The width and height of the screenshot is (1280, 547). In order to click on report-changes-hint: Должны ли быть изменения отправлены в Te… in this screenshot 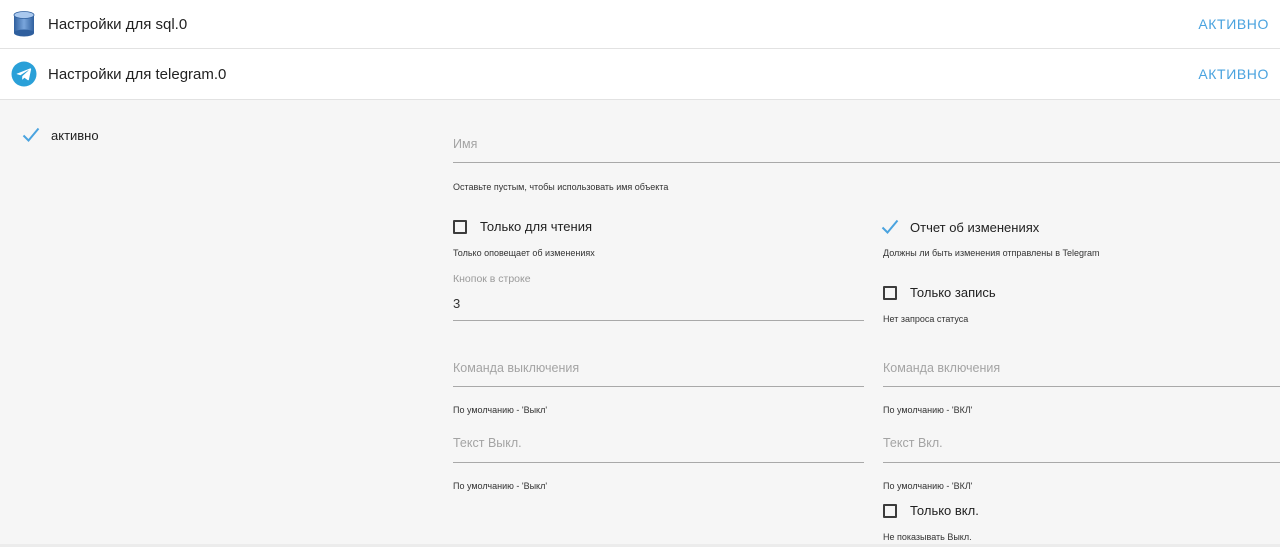, I will do `click(991, 253)`.